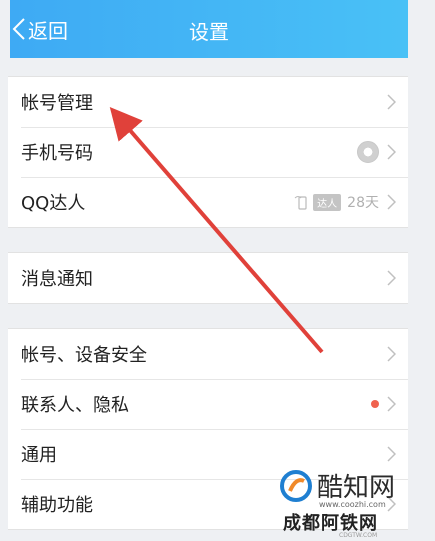  Describe the element at coordinates (327, 202) in the screenshot. I see `daren-badge: 达人` at that location.